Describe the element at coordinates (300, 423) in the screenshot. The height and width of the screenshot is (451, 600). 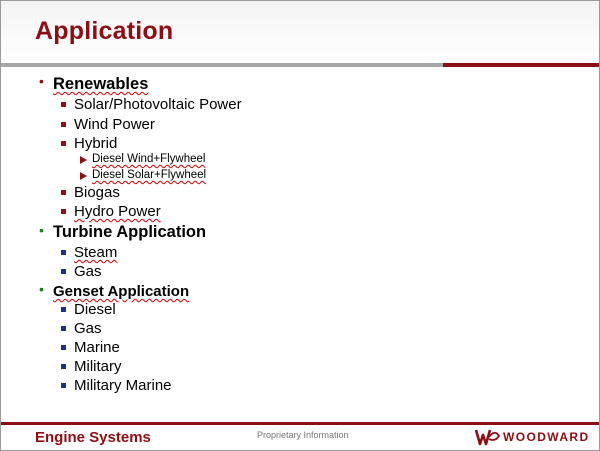
I see `footer-rule` at that location.